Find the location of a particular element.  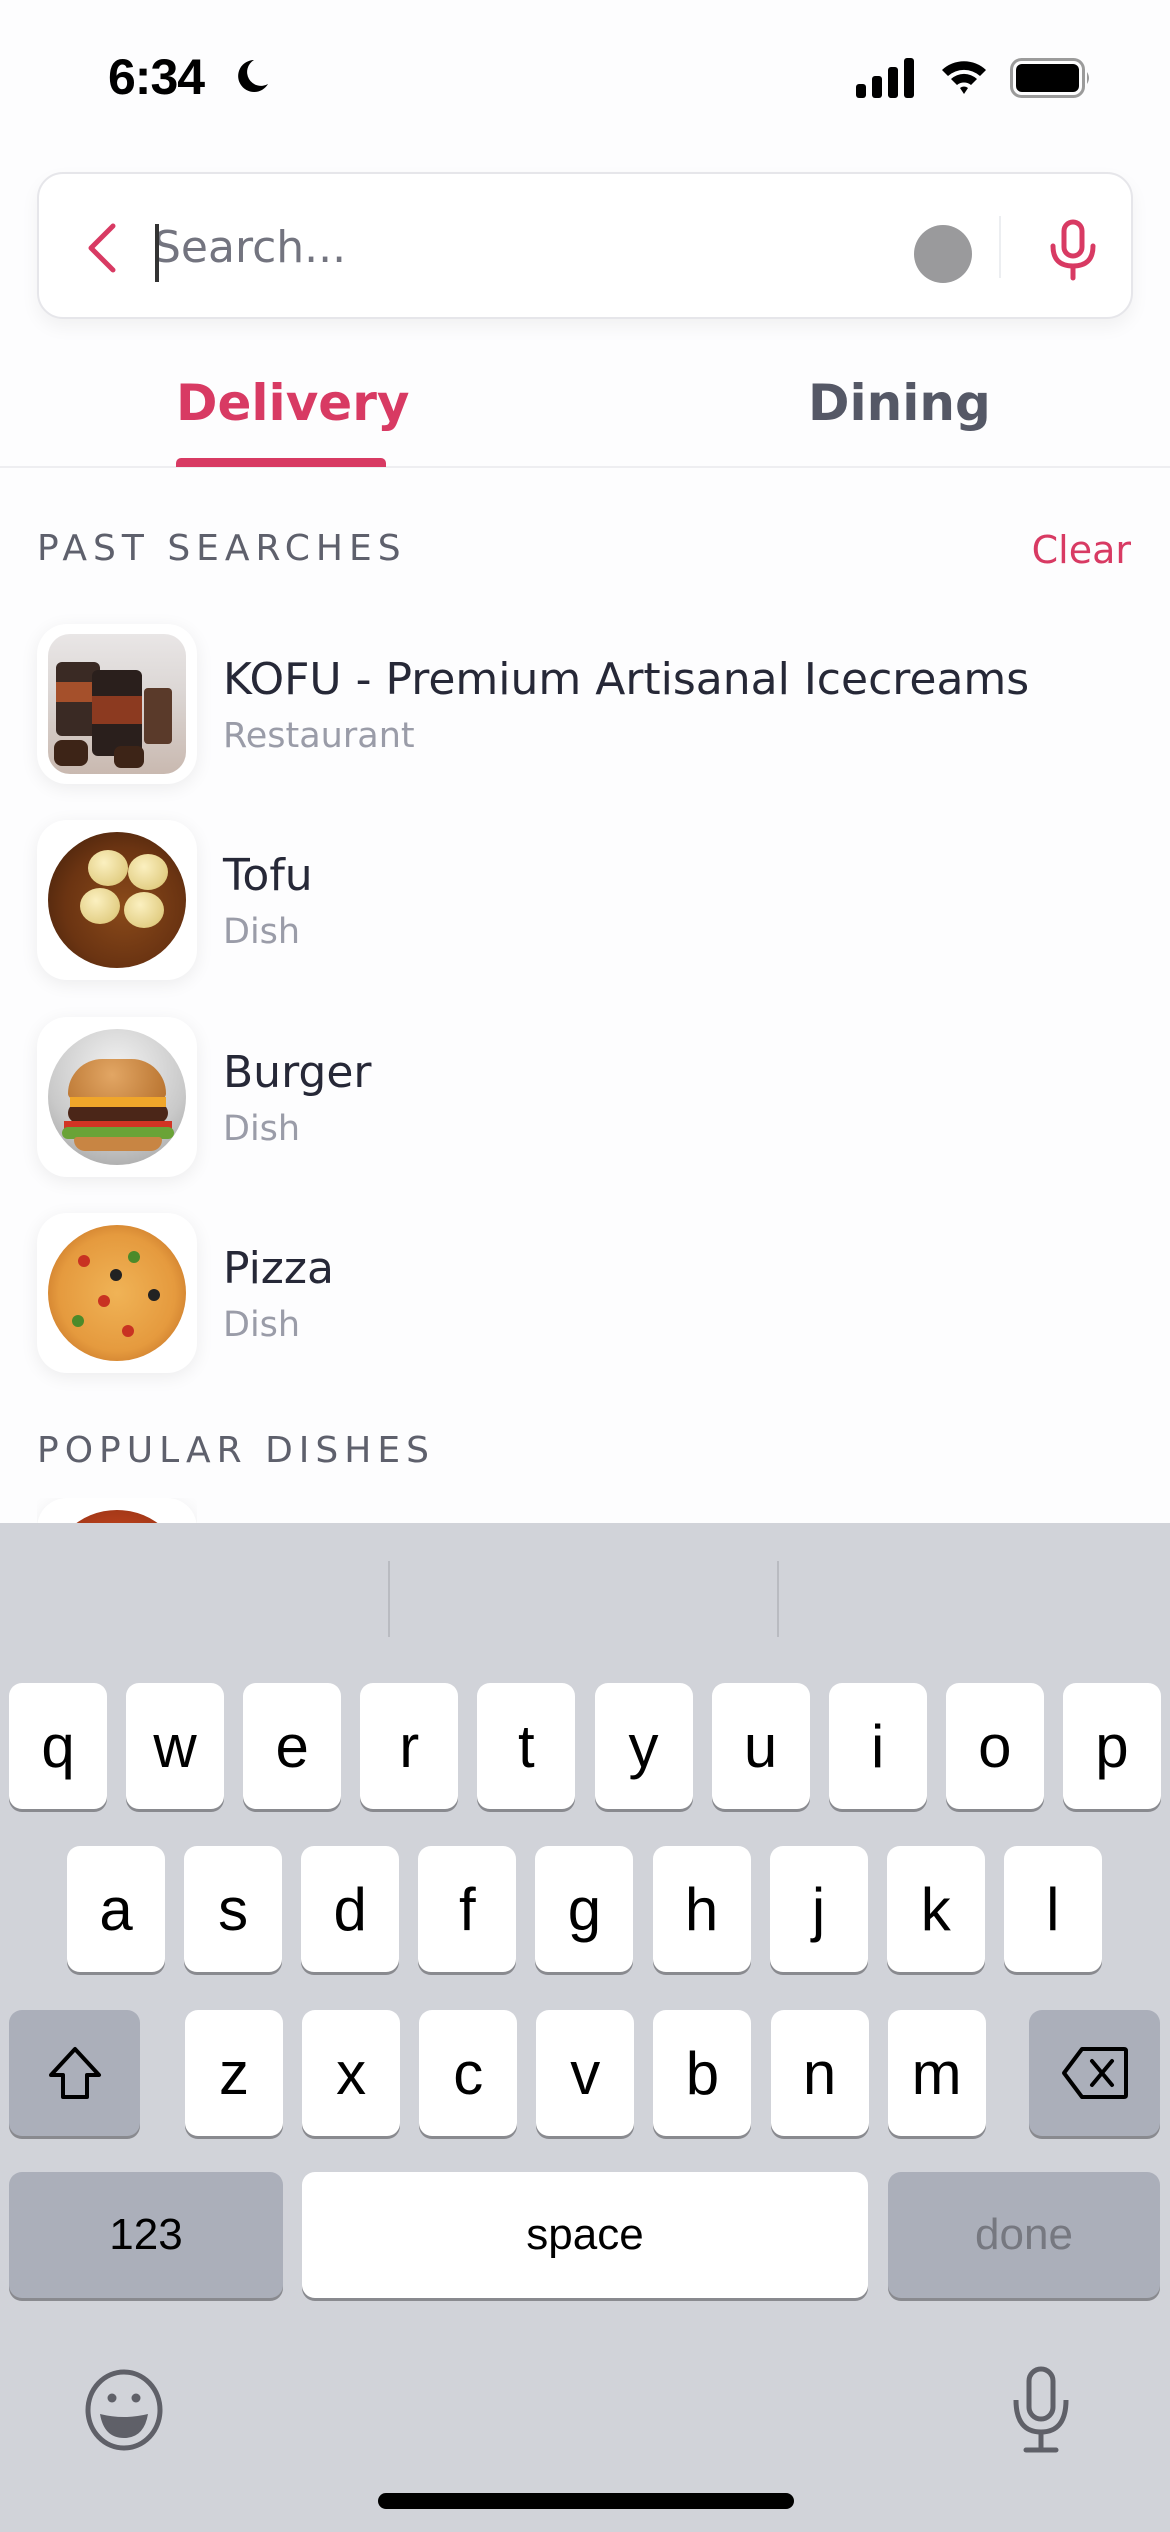

delete-backspace-icon is located at coordinates (1094, 2073).